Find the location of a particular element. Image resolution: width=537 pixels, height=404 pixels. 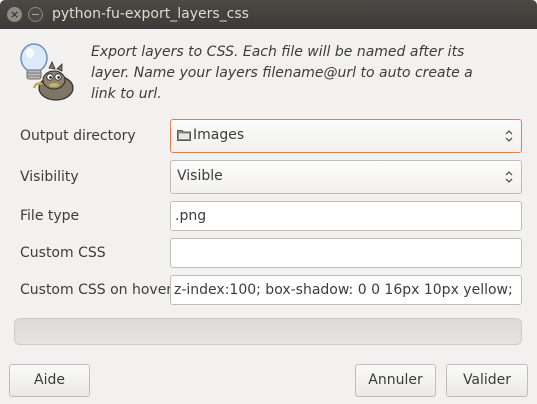

file-type-label: File type is located at coordinates (50, 216).